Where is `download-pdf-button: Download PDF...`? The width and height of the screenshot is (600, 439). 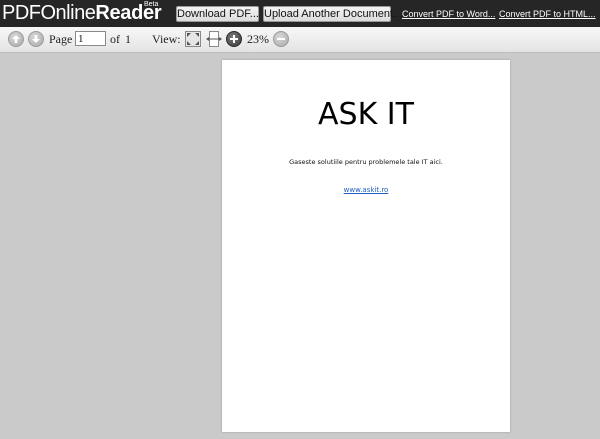
download-pdf-button: Download PDF... is located at coordinates (217, 14).